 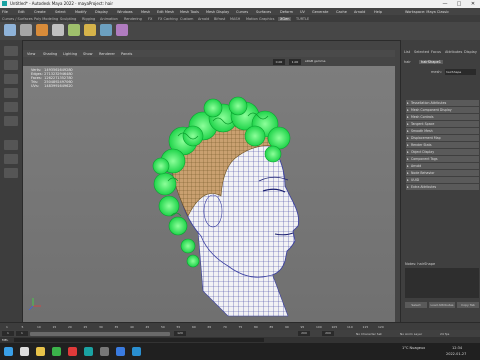 I want to click on shelf-tab: TURTLE, so click(x=302, y=19).